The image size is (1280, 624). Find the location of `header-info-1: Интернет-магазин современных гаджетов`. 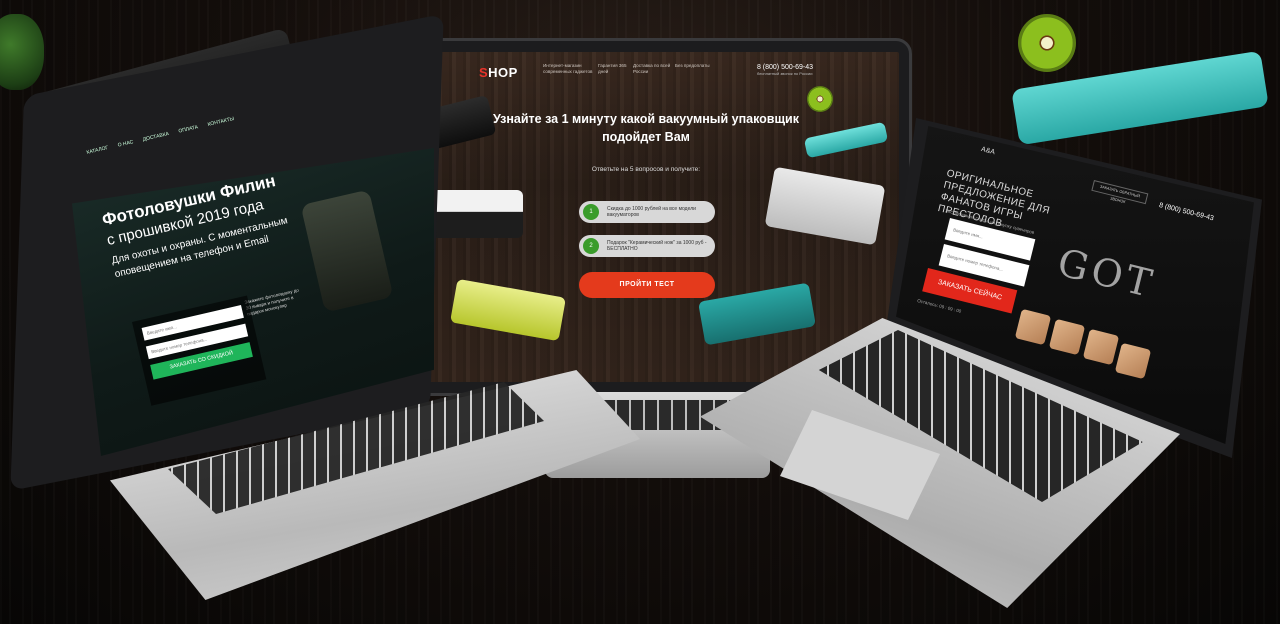

header-info-1: Интернет-магазин современных гаджетов is located at coordinates (568, 68).